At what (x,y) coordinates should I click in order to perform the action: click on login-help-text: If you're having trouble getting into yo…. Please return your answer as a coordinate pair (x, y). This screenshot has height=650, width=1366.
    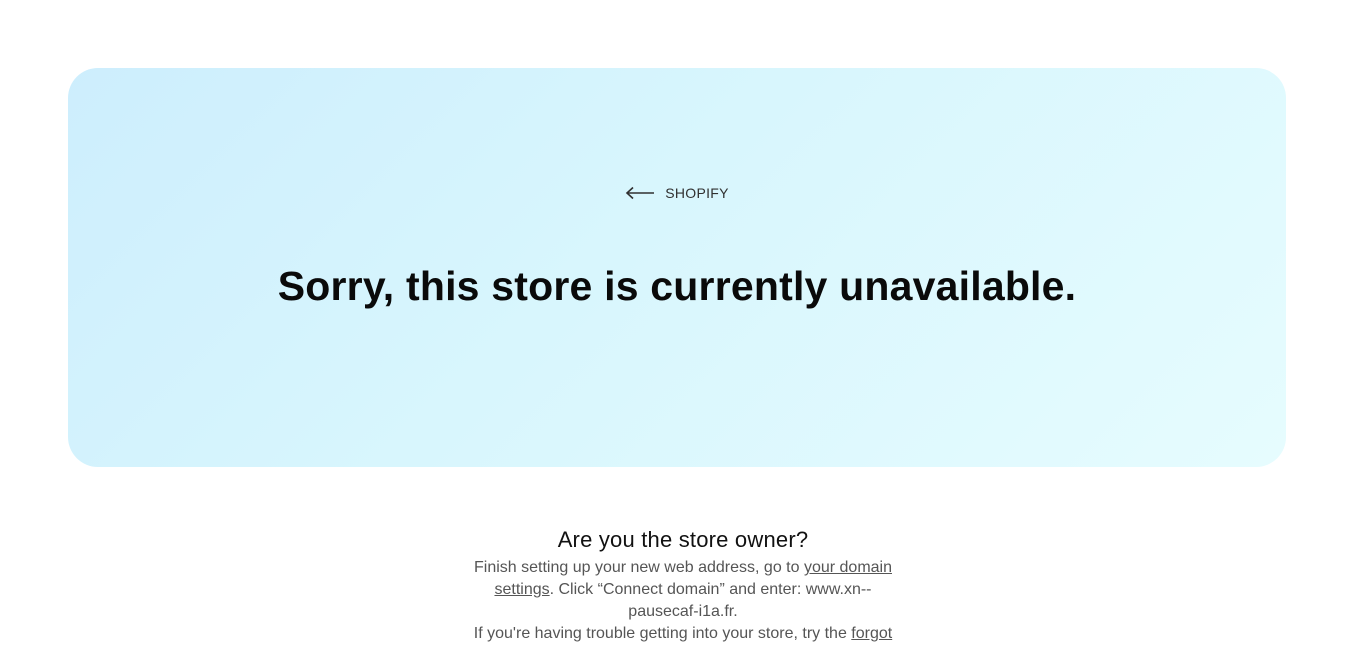
    Looking at the image, I should click on (683, 634).